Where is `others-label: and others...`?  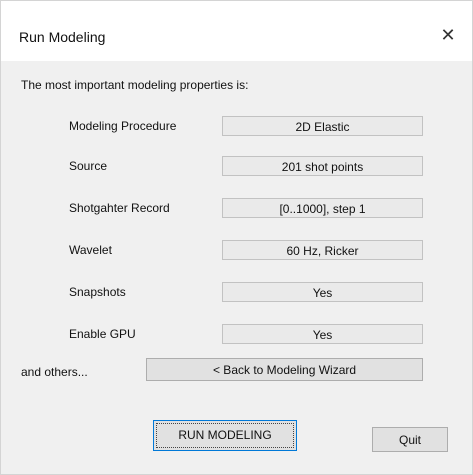 others-label: and others... is located at coordinates (54, 372).